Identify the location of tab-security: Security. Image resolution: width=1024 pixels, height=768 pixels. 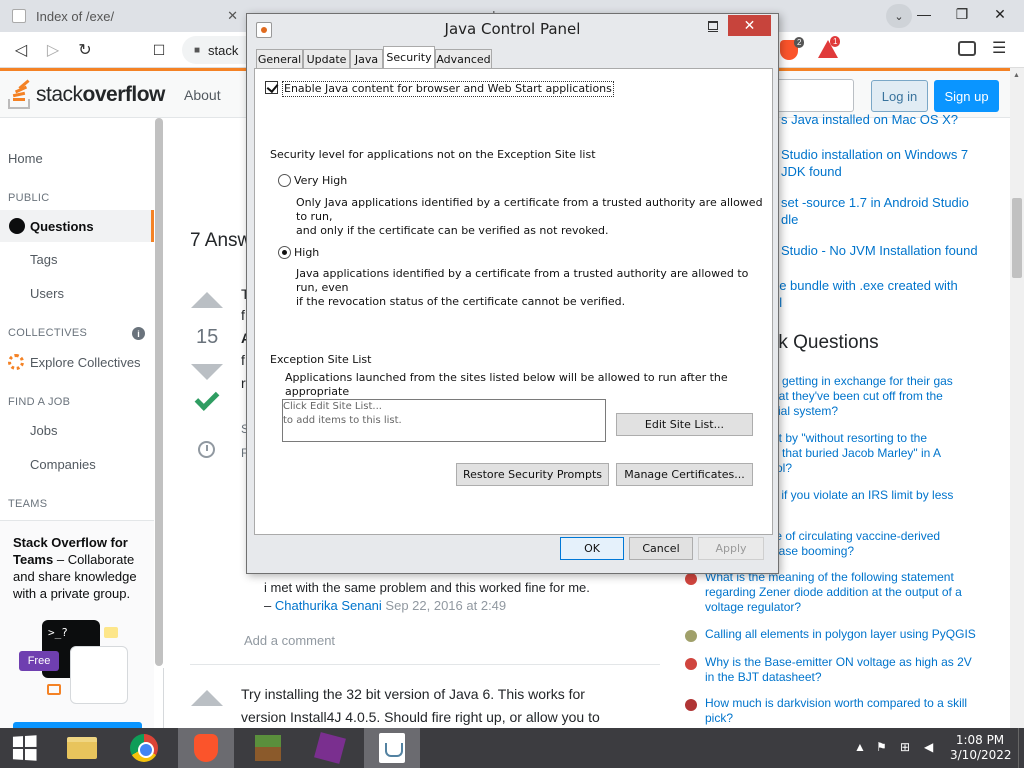
(409, 57).